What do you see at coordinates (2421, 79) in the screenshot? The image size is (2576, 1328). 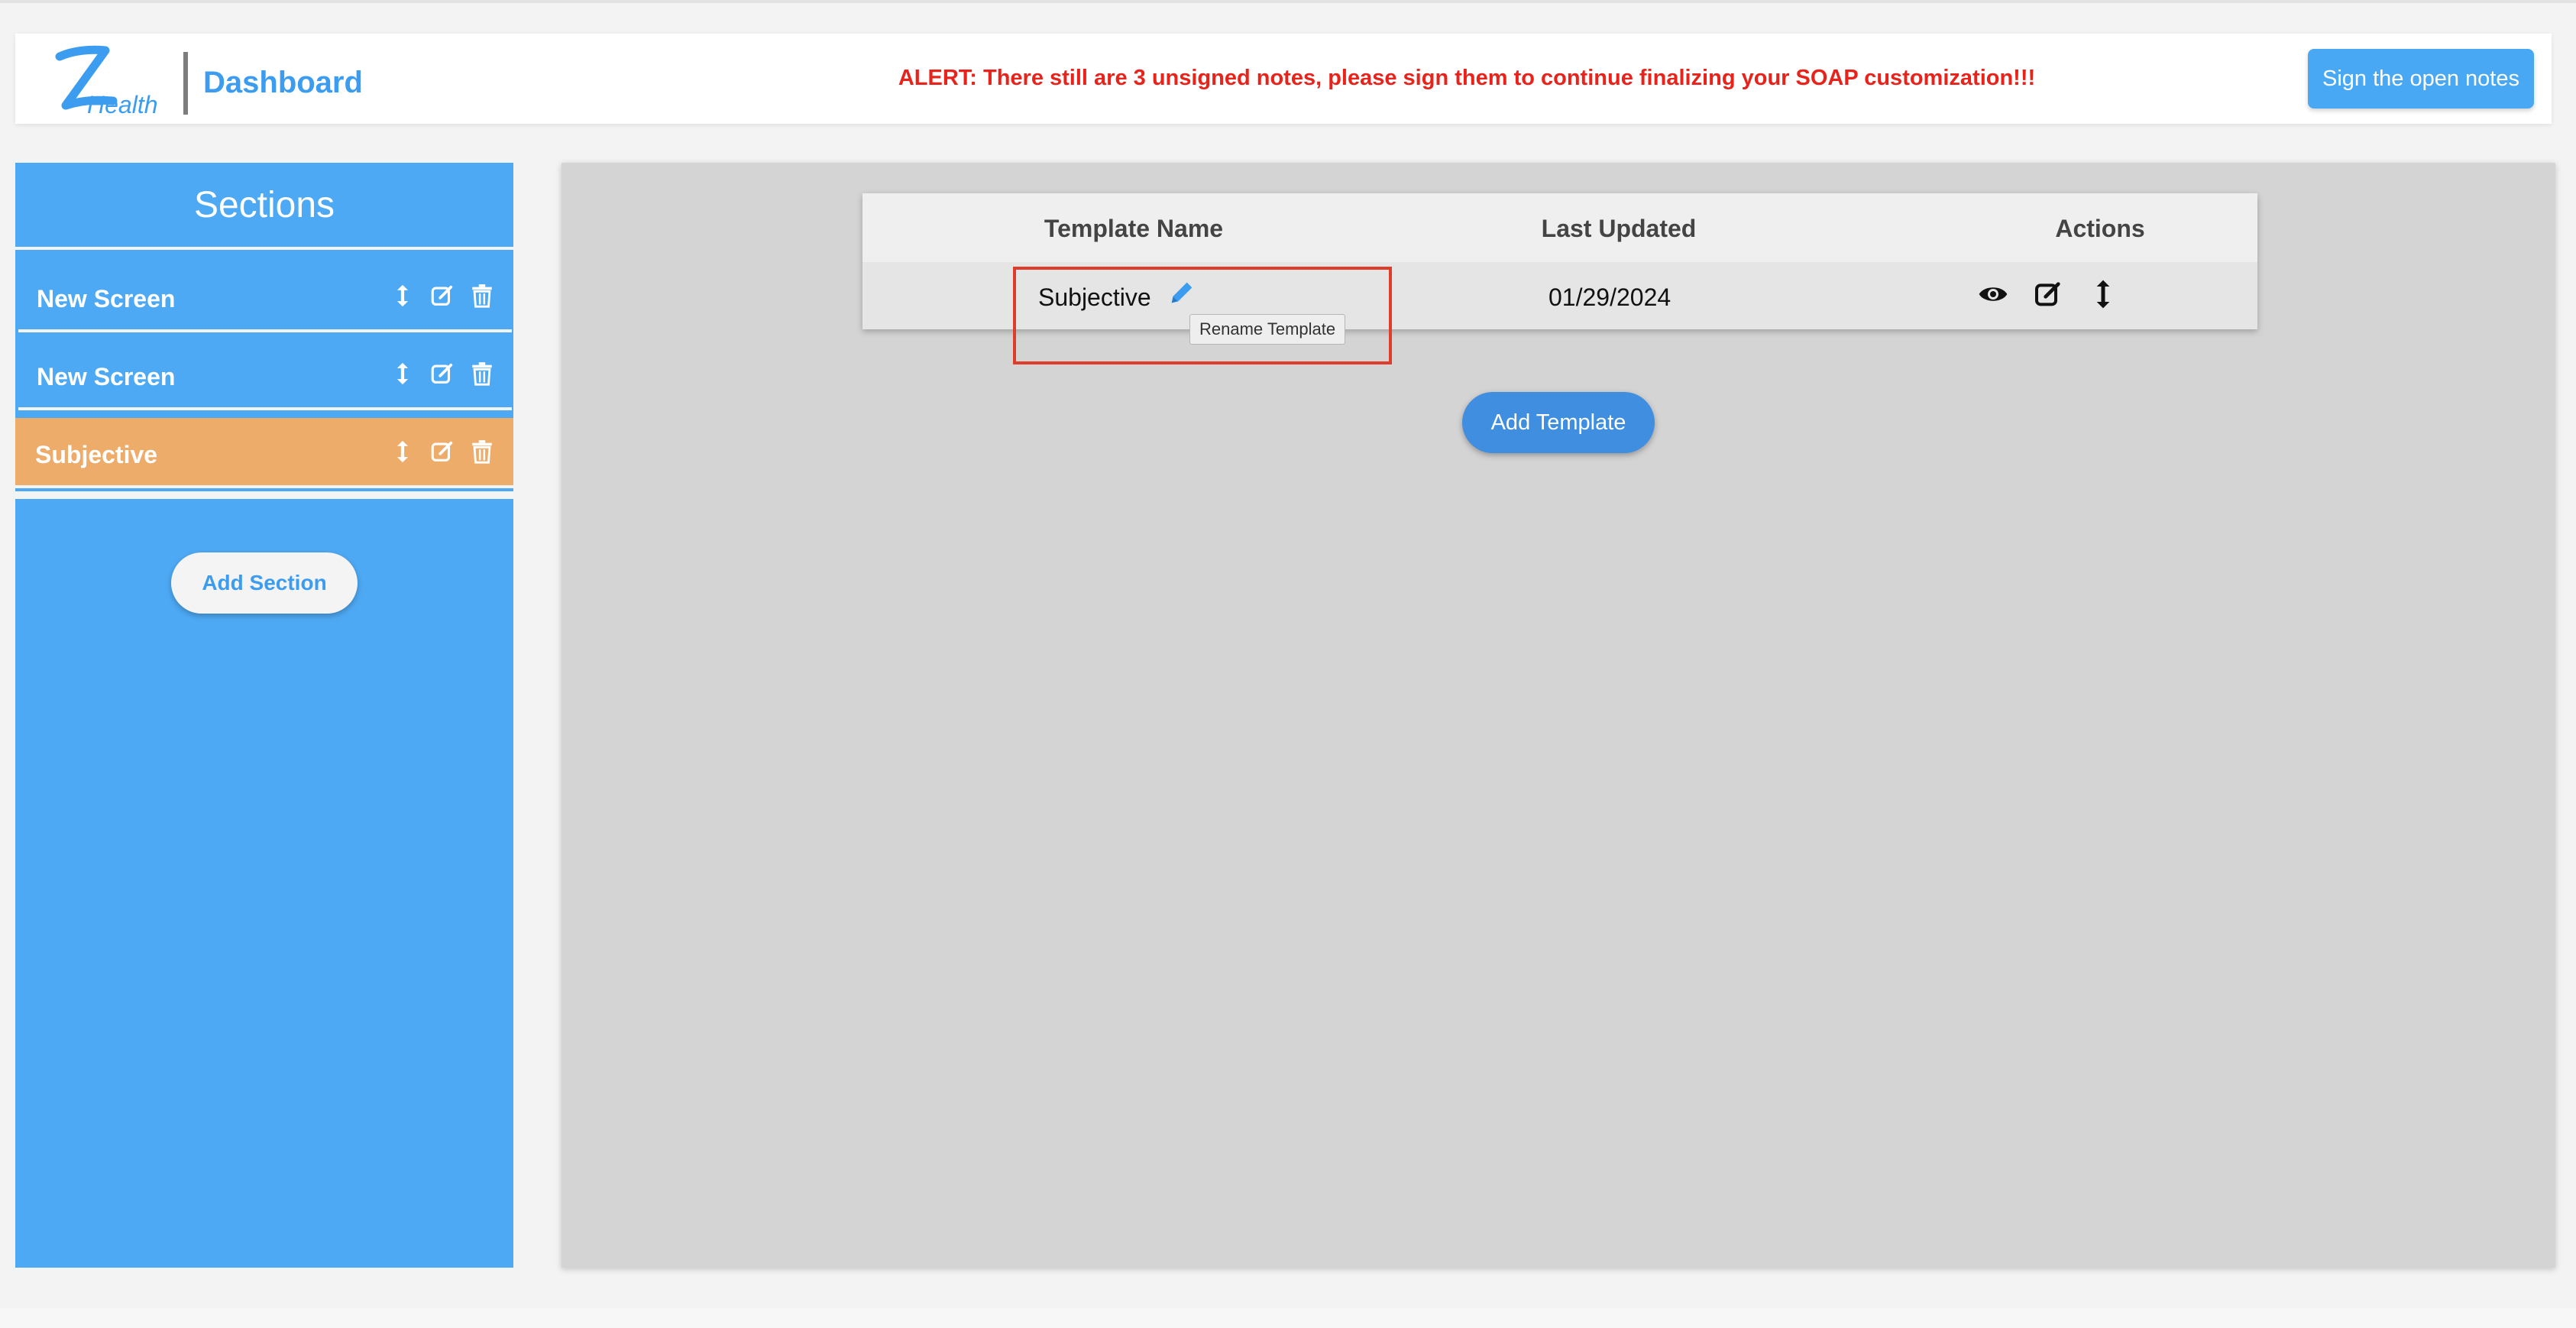 I see `sign-open-notes-button: Sign the open notes` at bounding box center [2421, 79].